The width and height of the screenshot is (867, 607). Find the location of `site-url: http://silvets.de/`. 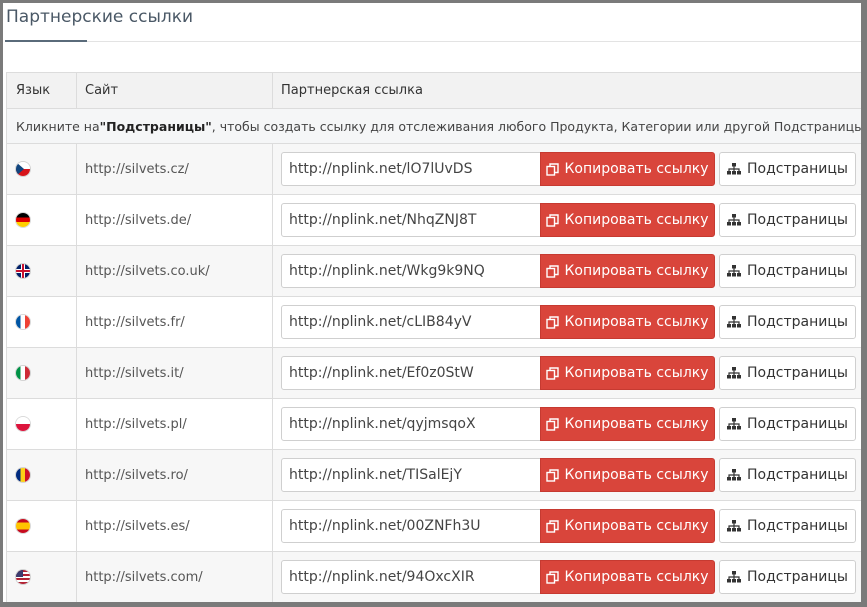

site-url: http://silvets.de/ is located at coordinates (138, 220).